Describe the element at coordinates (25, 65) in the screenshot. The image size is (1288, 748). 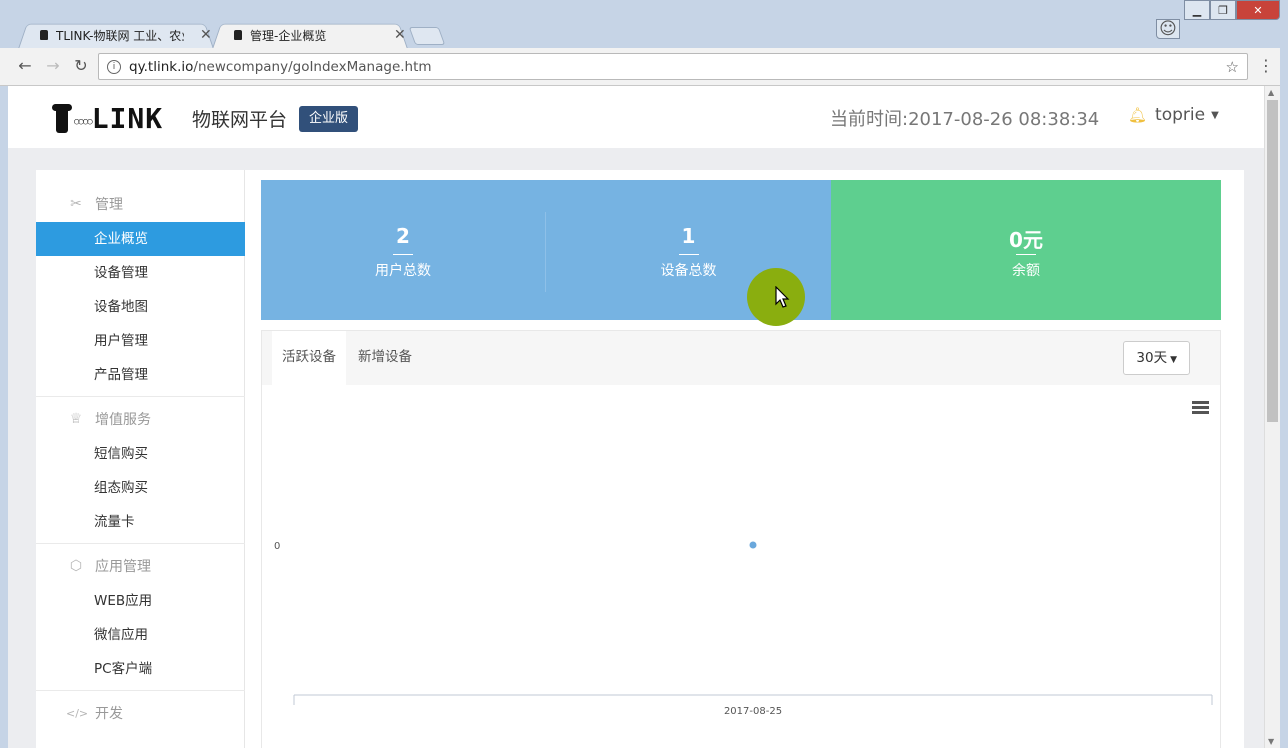
I see `back-arrow-icon: ←` at that location.